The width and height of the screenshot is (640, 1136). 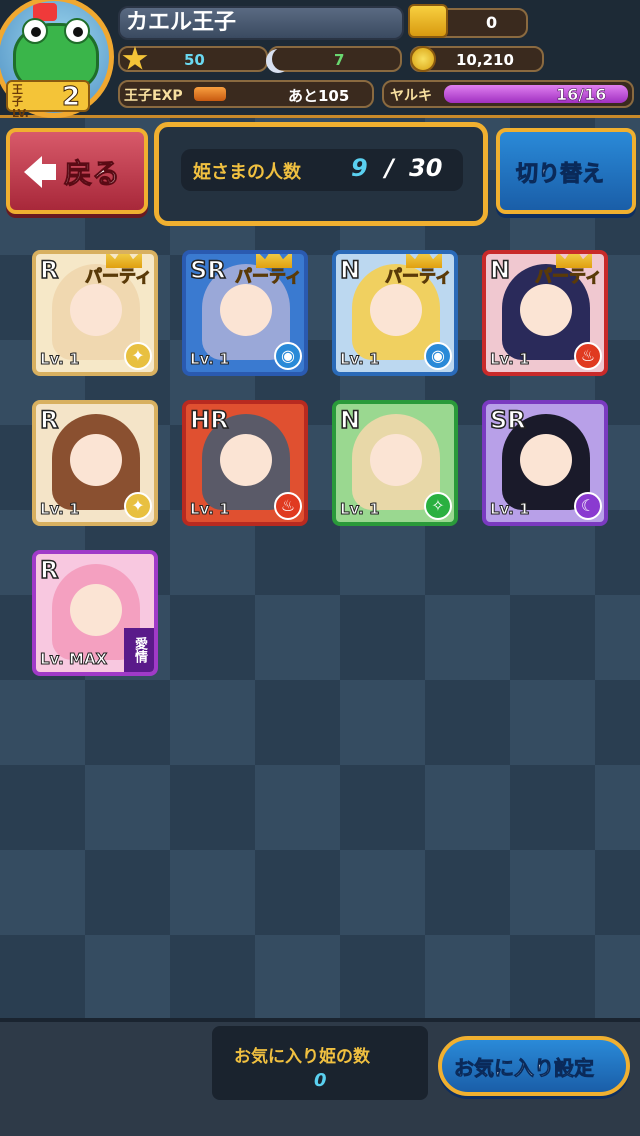 I want to click on star-count: 50, so click(x=194, y=60).